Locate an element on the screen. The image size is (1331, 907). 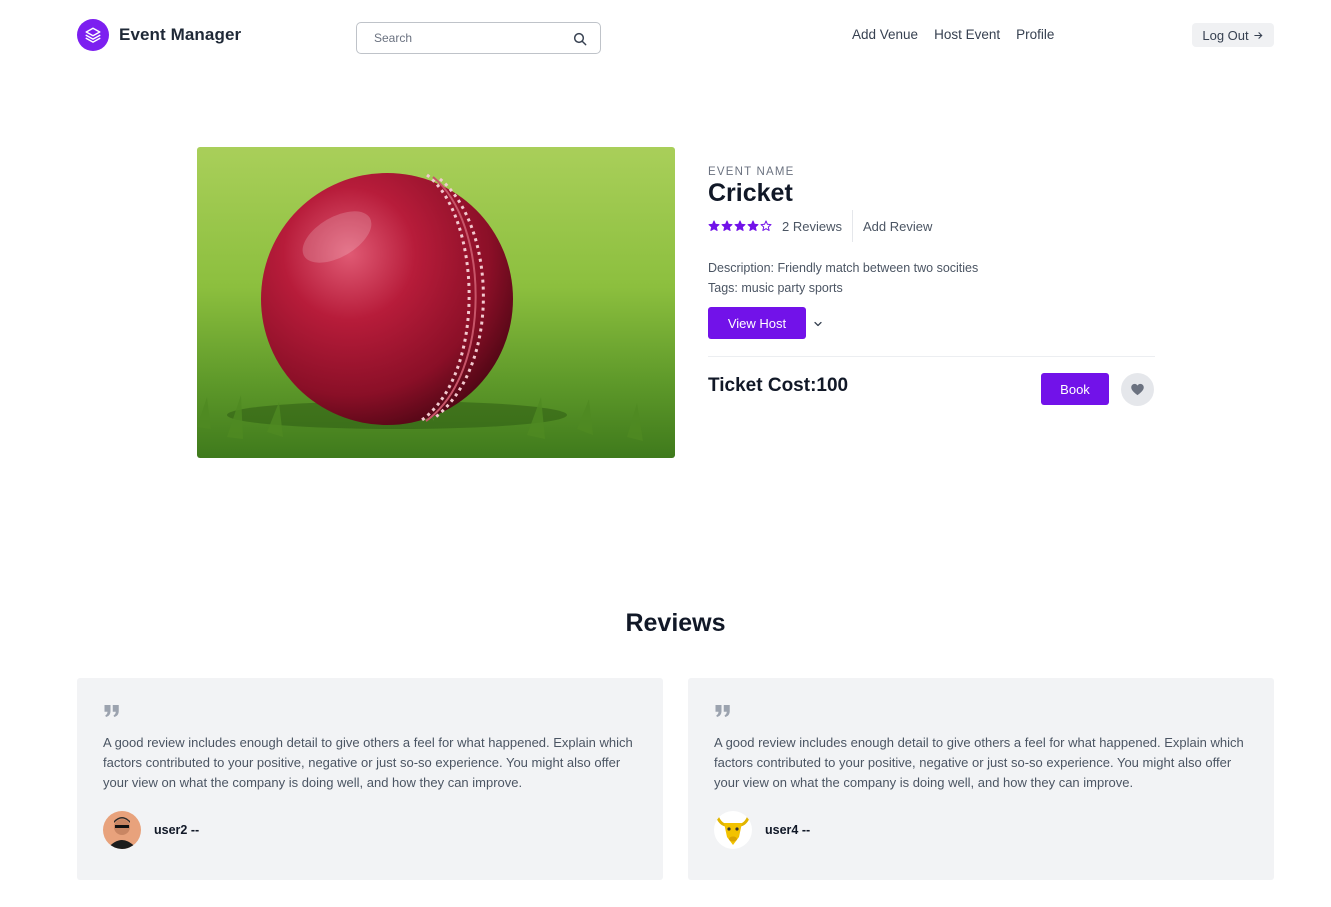
chevron-down-icon is located at coordinates (818, 323).